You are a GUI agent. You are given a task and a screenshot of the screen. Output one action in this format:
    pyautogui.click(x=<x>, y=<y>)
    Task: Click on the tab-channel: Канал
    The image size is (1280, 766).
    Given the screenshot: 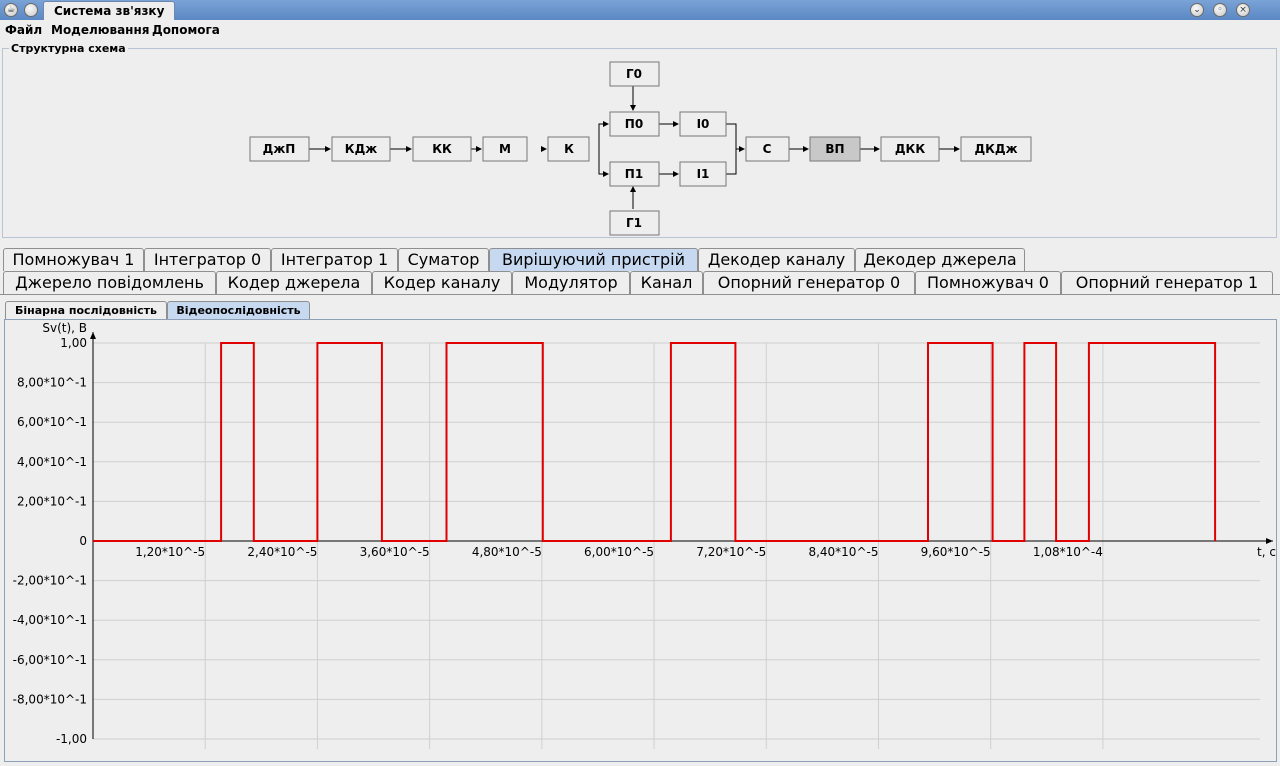 What is the action you would take?
    pyautogui.click(x=666, y=282)
    